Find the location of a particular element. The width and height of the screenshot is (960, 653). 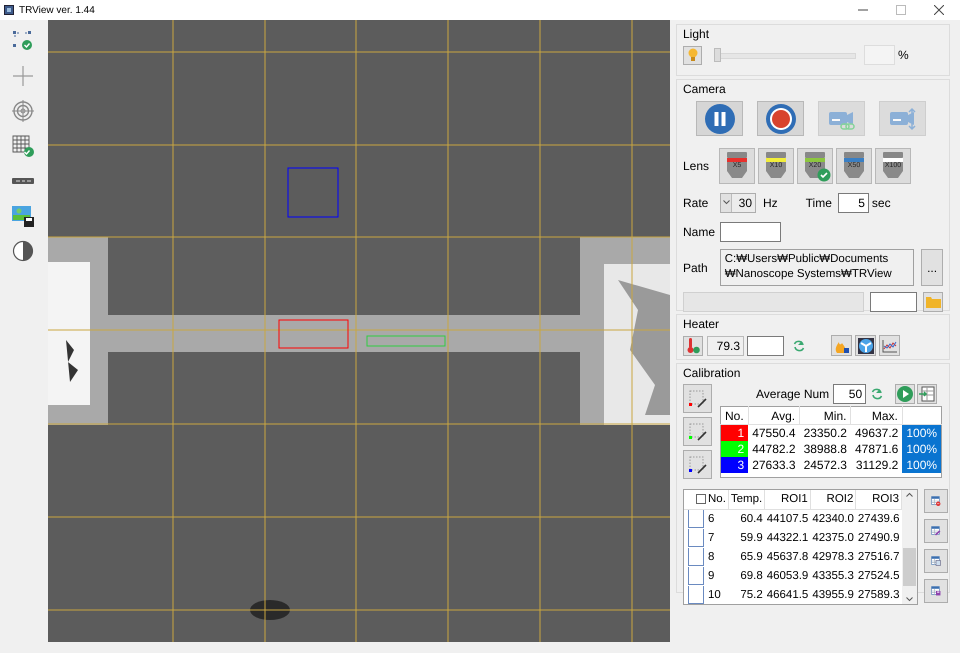

window-title: TRView ver. 1.44 is located at coordinates (57, 10).